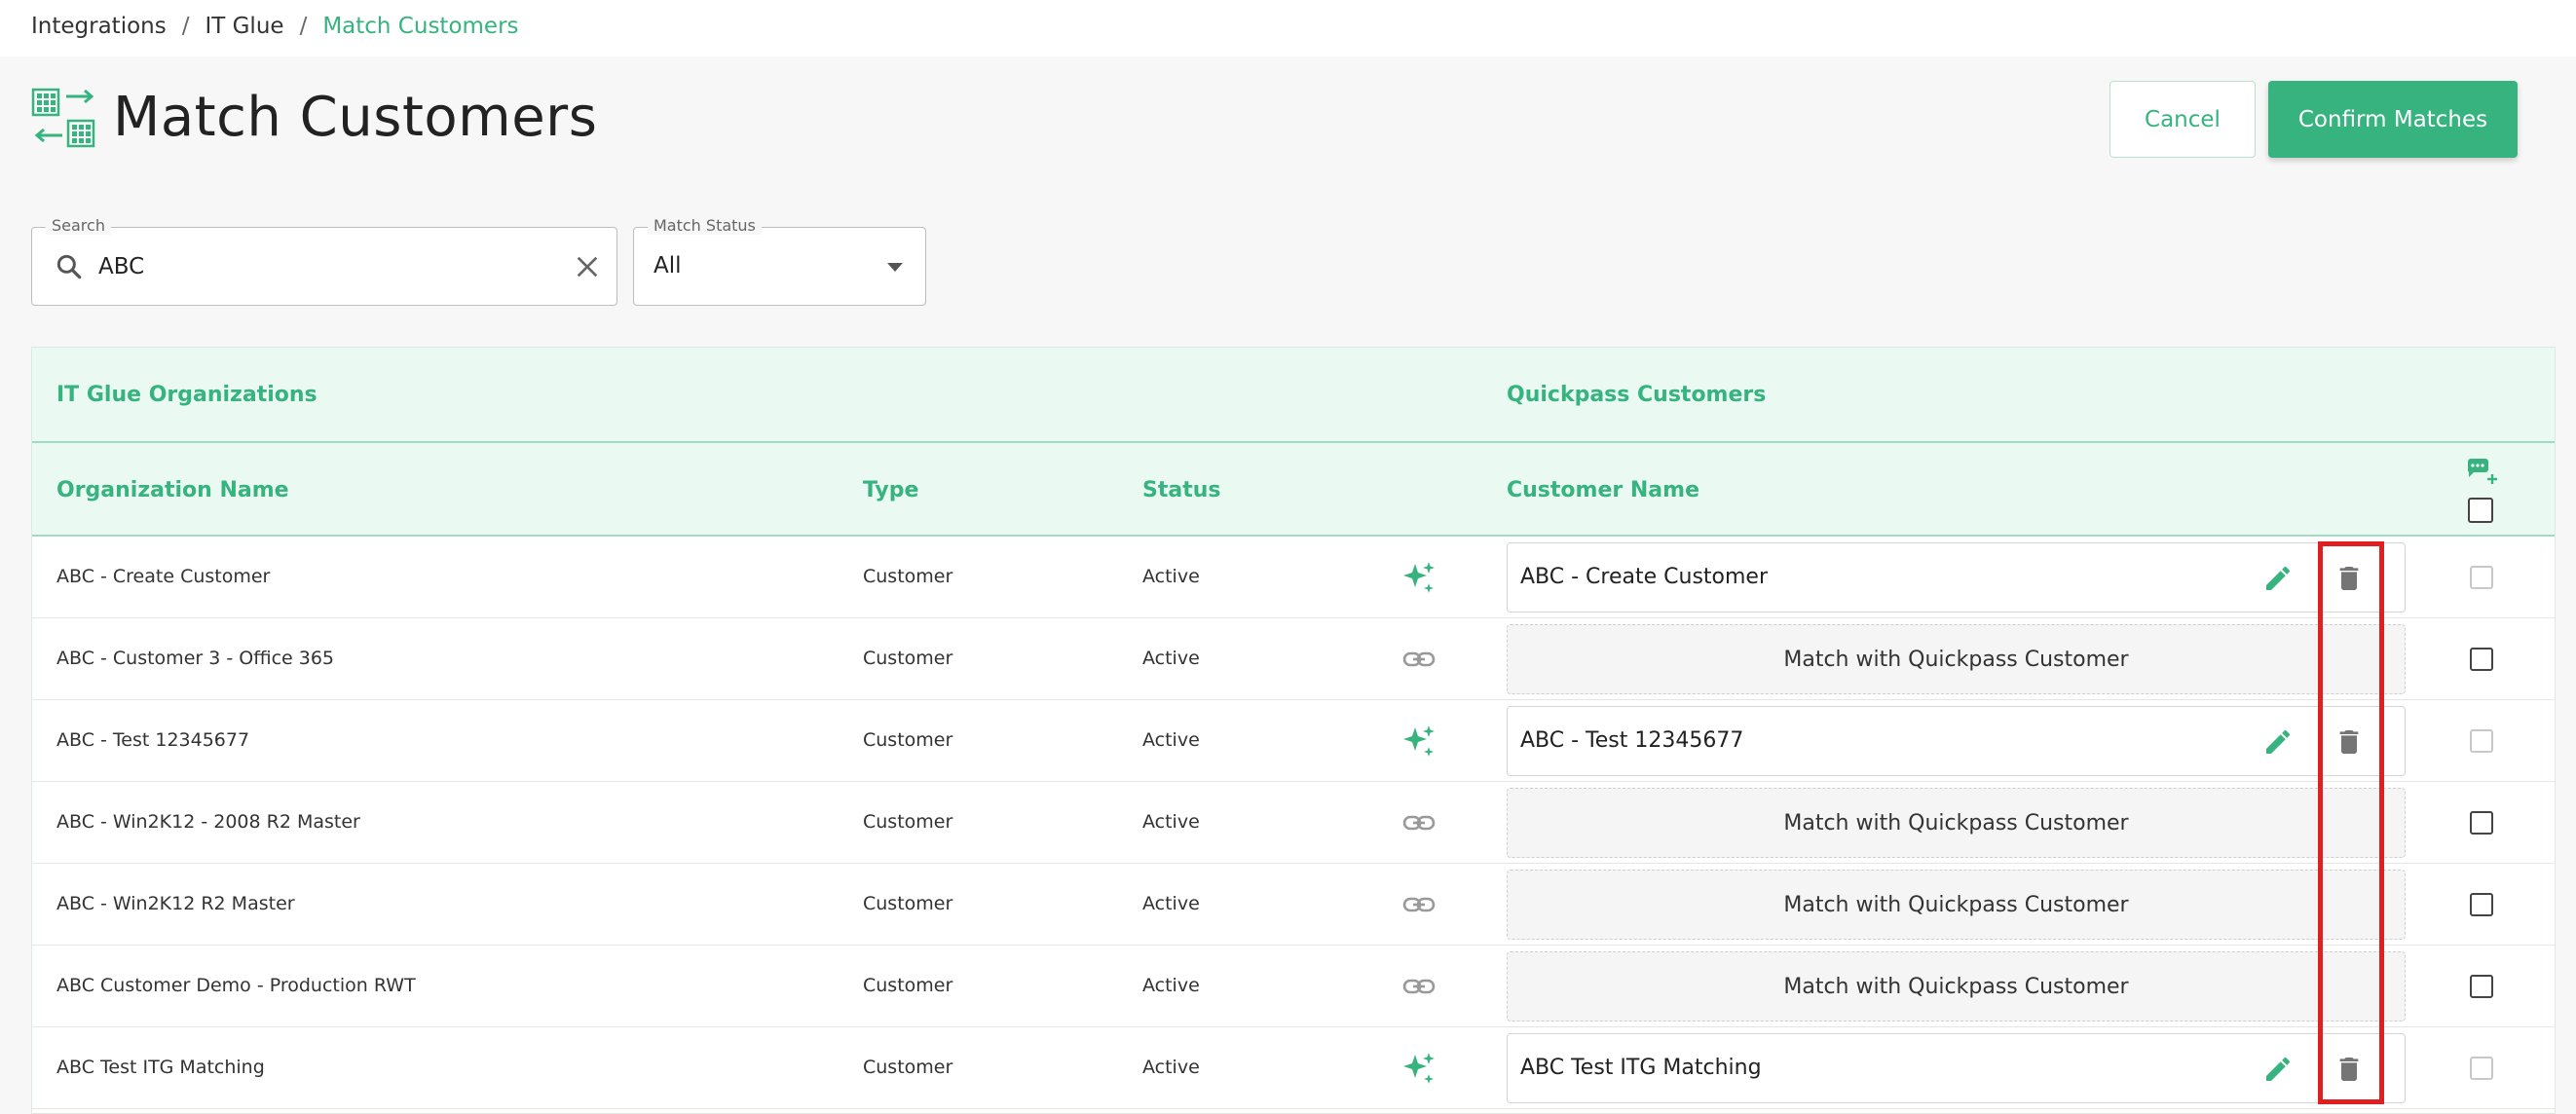 Image resolution: width=2576 pixels, height=1114 pixels. I want to click on match-customers-icon, so click(63, 117).